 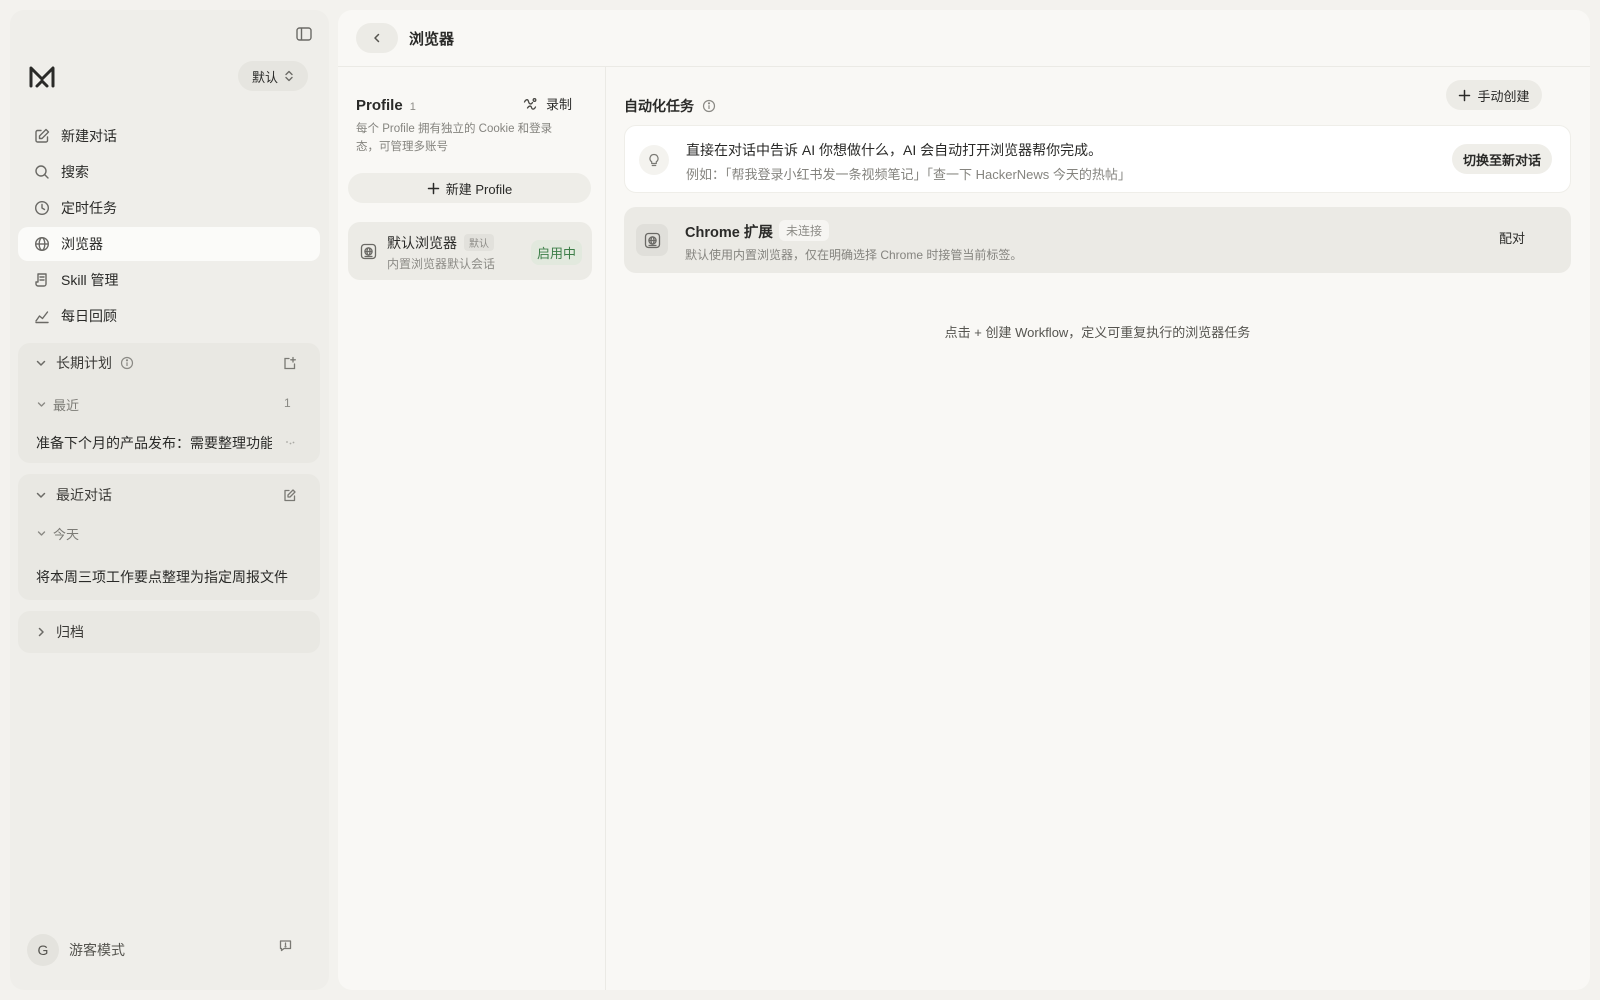 I want to click on new-profile-label: 新建 Profile, so click(x=479, y=189).